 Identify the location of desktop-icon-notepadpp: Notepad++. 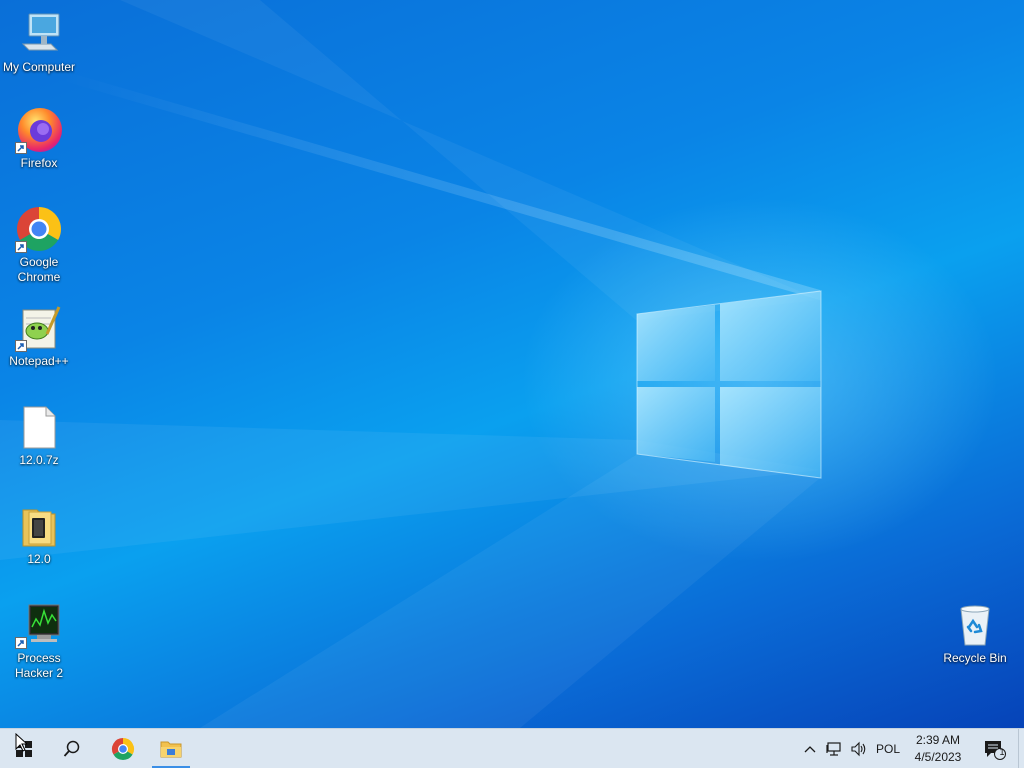
(39, 336).